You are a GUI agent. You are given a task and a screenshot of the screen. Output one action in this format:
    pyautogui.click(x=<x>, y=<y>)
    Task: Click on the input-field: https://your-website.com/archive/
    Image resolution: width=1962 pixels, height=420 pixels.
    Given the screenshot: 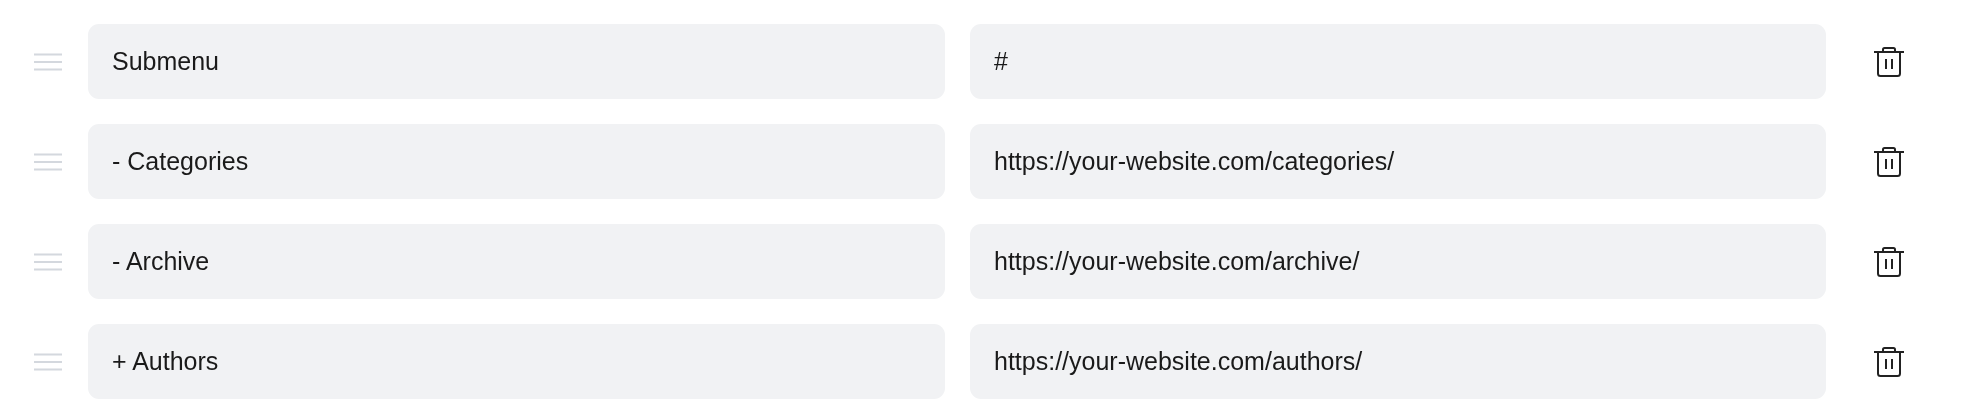 What is the action you would take?
    pyautogui.click(x=1398, y=261)
    